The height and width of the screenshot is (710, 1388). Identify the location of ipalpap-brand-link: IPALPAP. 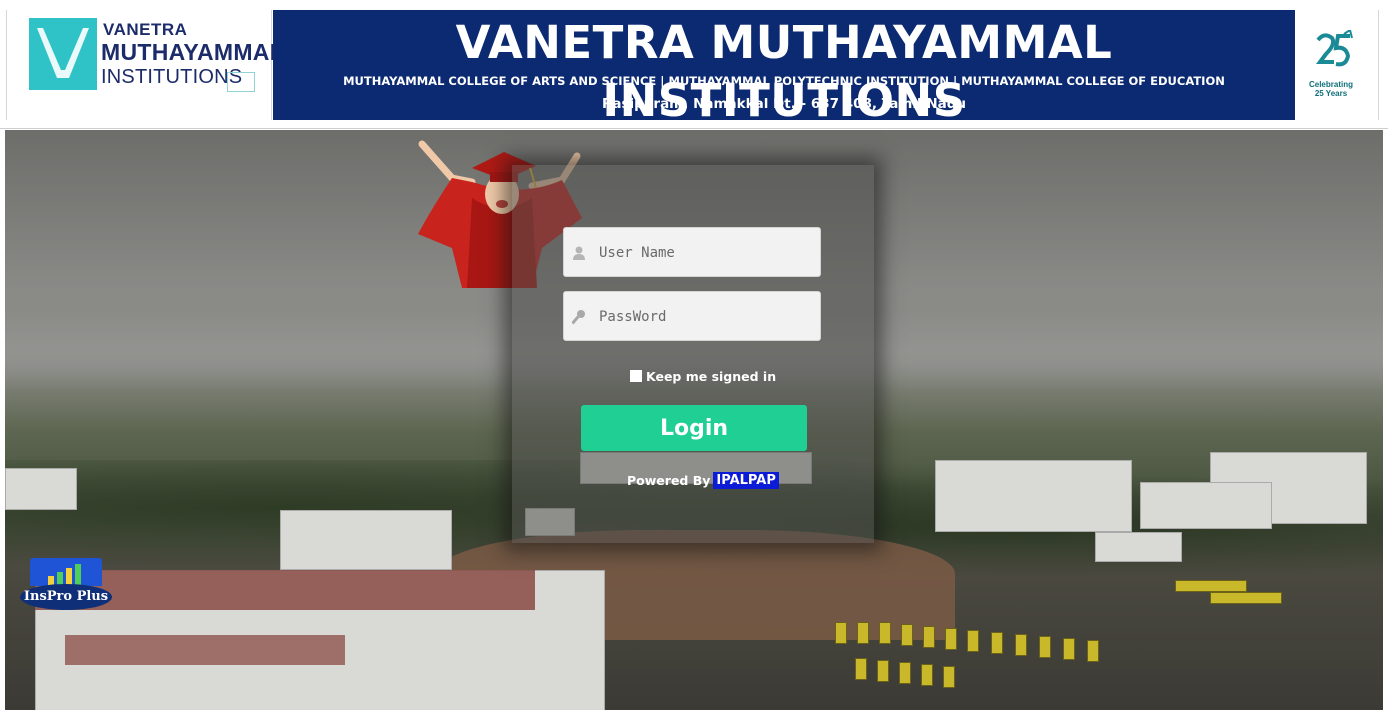
(746, 480).